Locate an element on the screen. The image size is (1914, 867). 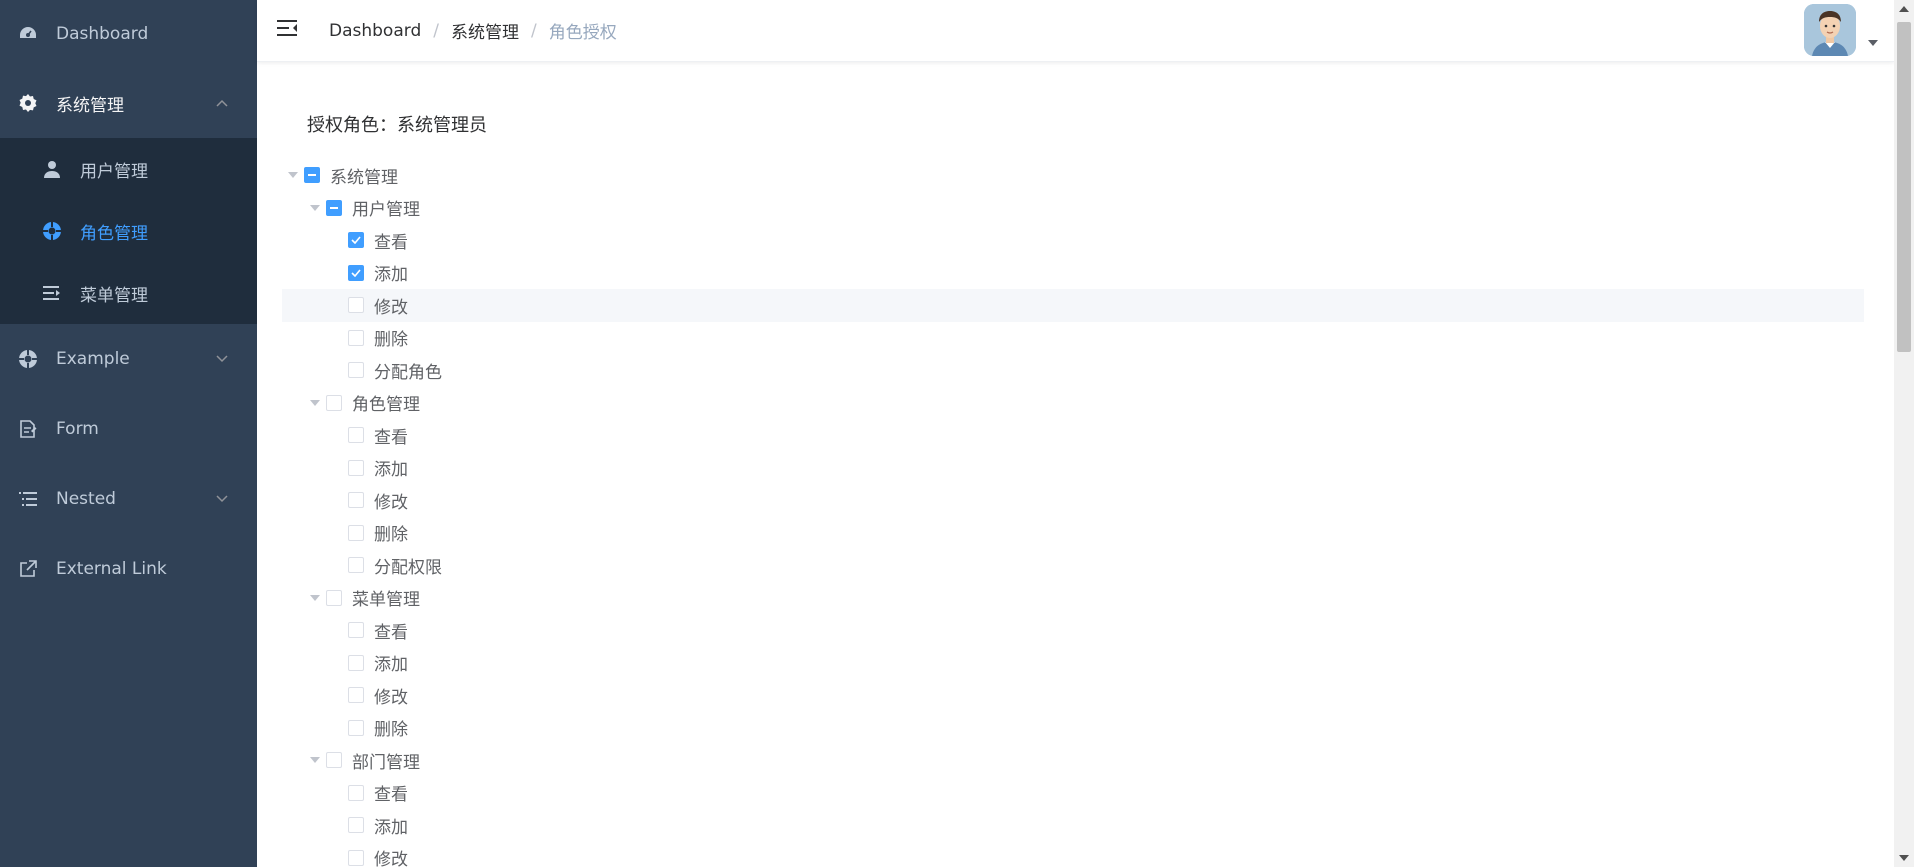
menu-item-dashboard: Dashboard is located at coordinates (128, 34).